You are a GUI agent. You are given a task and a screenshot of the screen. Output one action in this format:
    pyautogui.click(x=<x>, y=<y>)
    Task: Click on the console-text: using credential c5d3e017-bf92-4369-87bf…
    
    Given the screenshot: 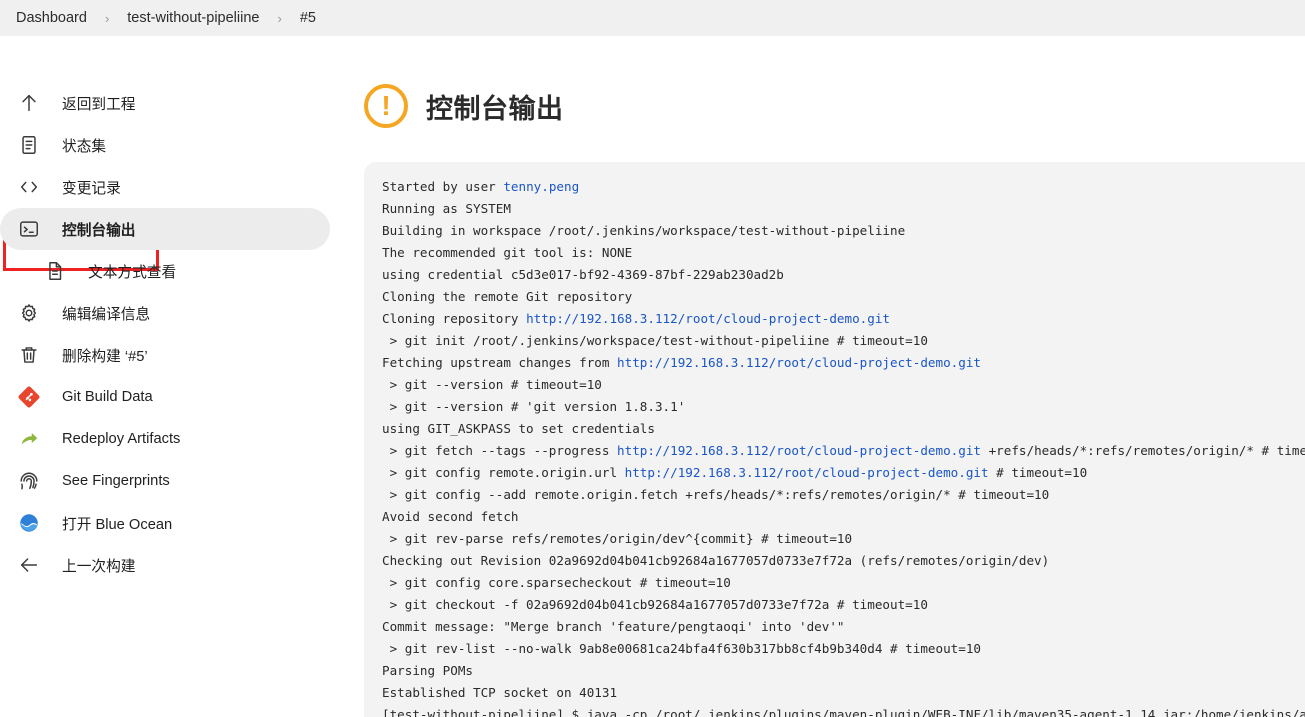 What is the action you would take?
    pyautogui.click(x=583, y=274)
    